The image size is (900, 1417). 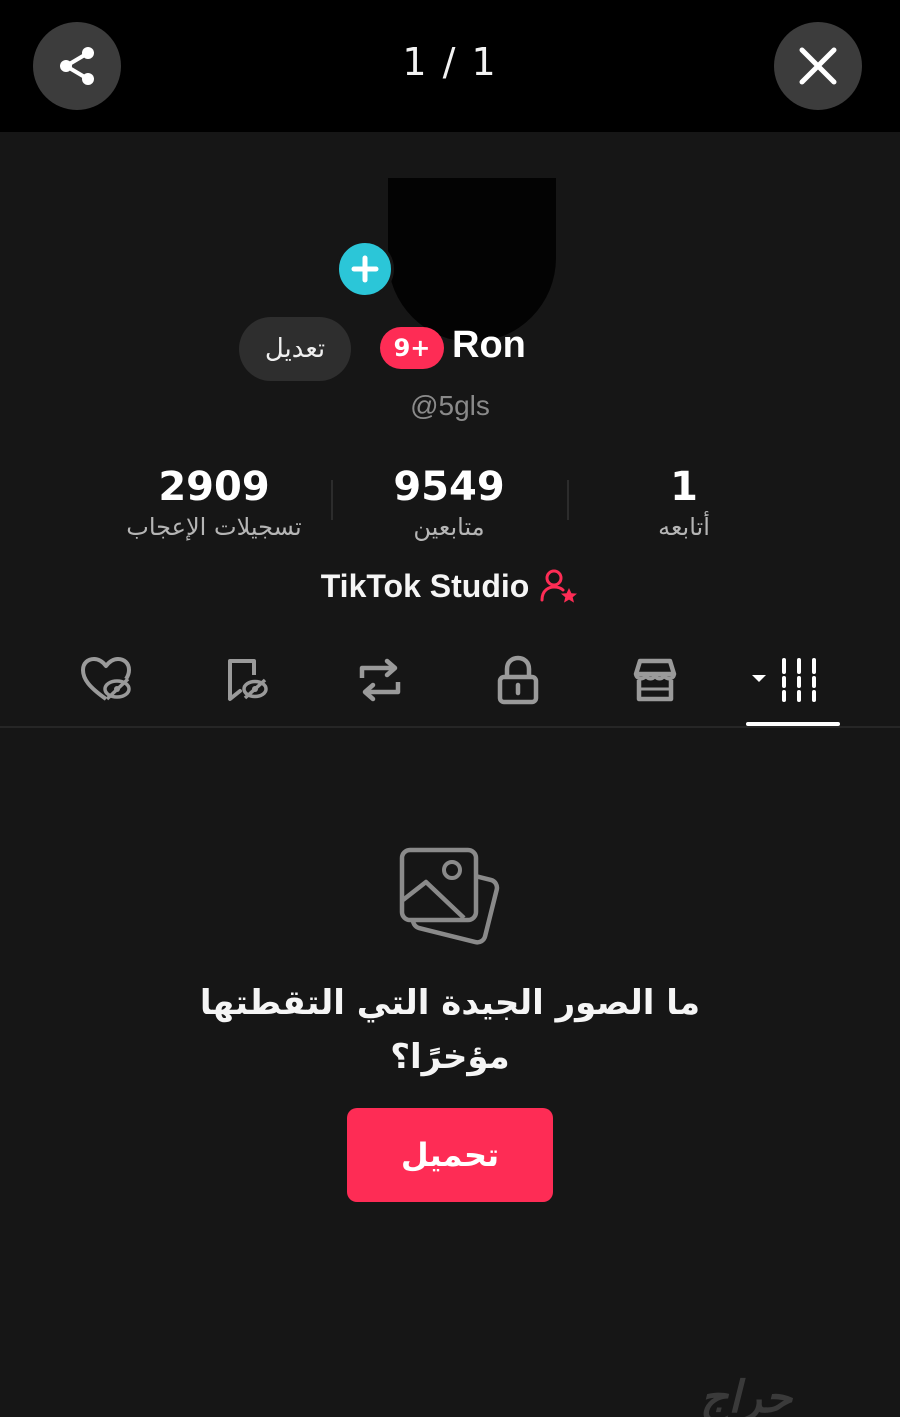 I want to click on stat-followers-label: متابعين, so click(x=449, y=527).